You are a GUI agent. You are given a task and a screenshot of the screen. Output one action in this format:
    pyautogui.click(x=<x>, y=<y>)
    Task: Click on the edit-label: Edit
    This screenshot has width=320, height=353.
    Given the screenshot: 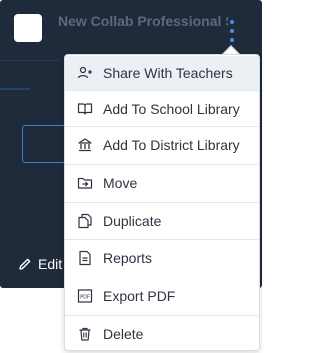 What is the action you would take?
    pyautogui.click(x=50, y=264)
    